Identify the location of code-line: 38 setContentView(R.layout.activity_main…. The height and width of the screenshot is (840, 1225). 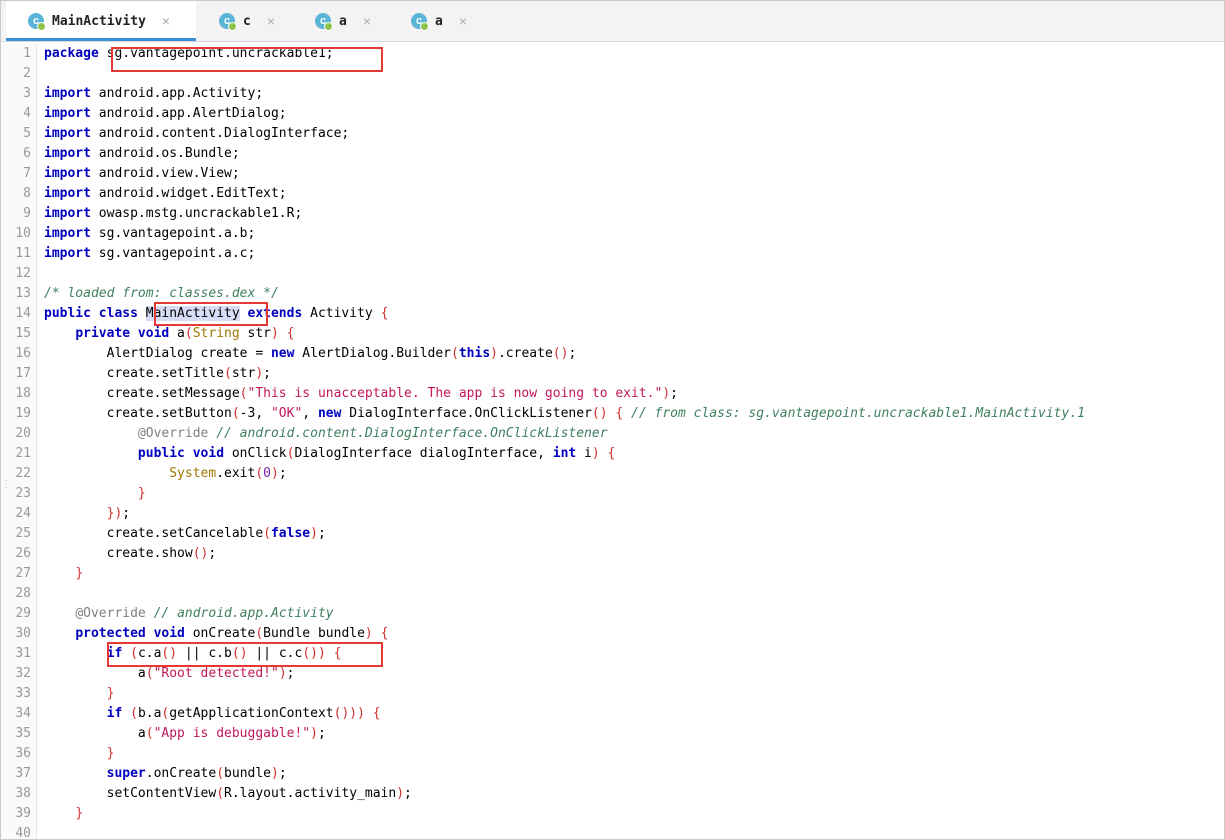
(612, 794).